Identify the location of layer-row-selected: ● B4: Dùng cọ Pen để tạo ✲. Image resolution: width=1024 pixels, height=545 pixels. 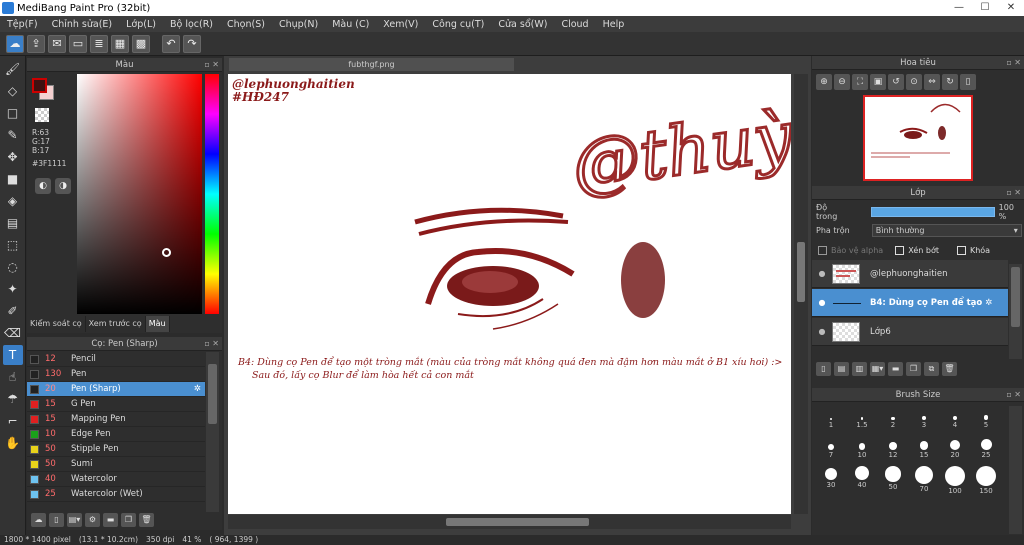
(910, 303).